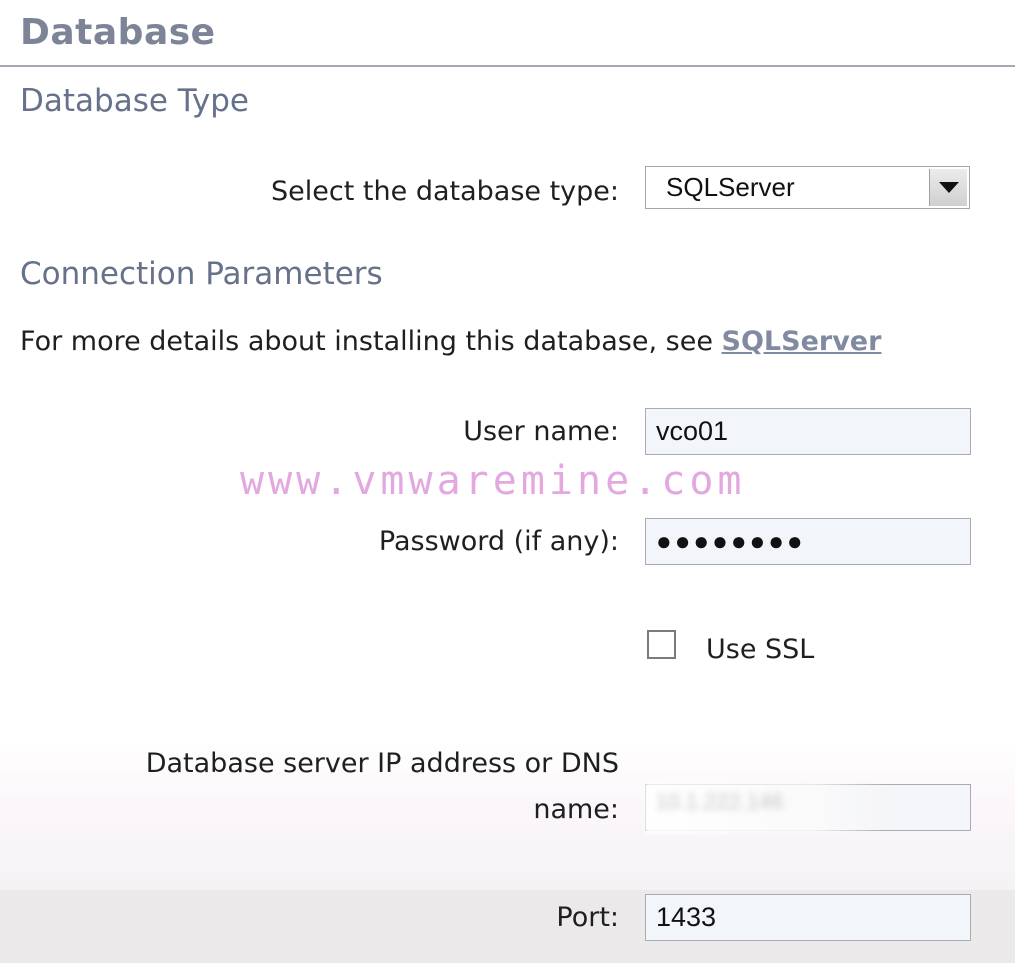 The image size is (1015, 963). What do you see at coordinates (760, 649) in the screenshot?
I see `use-ssl-label: Use SSL` at bounding box center [760, 649].